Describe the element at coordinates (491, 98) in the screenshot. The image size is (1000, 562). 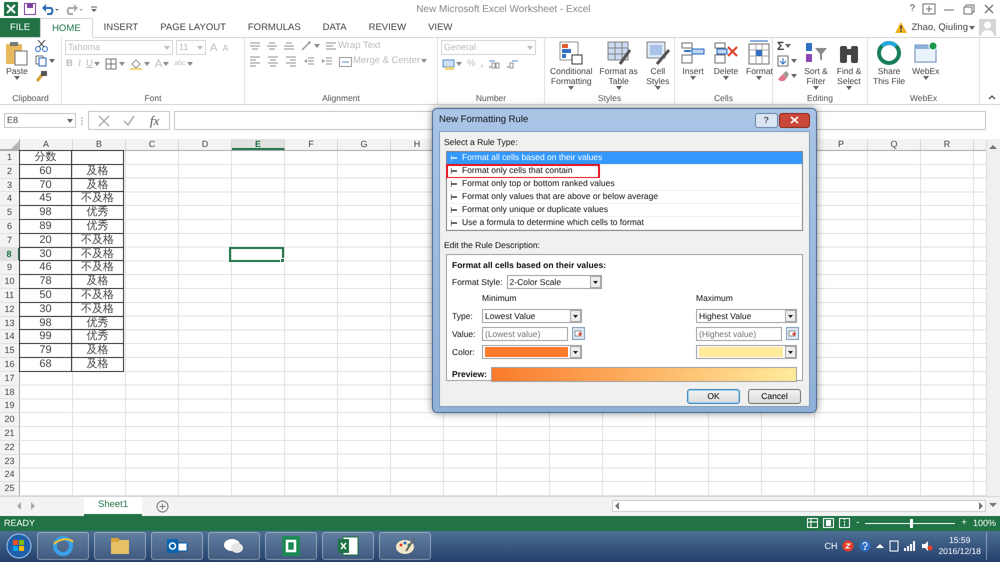
I see `group-label: Number` at that location.